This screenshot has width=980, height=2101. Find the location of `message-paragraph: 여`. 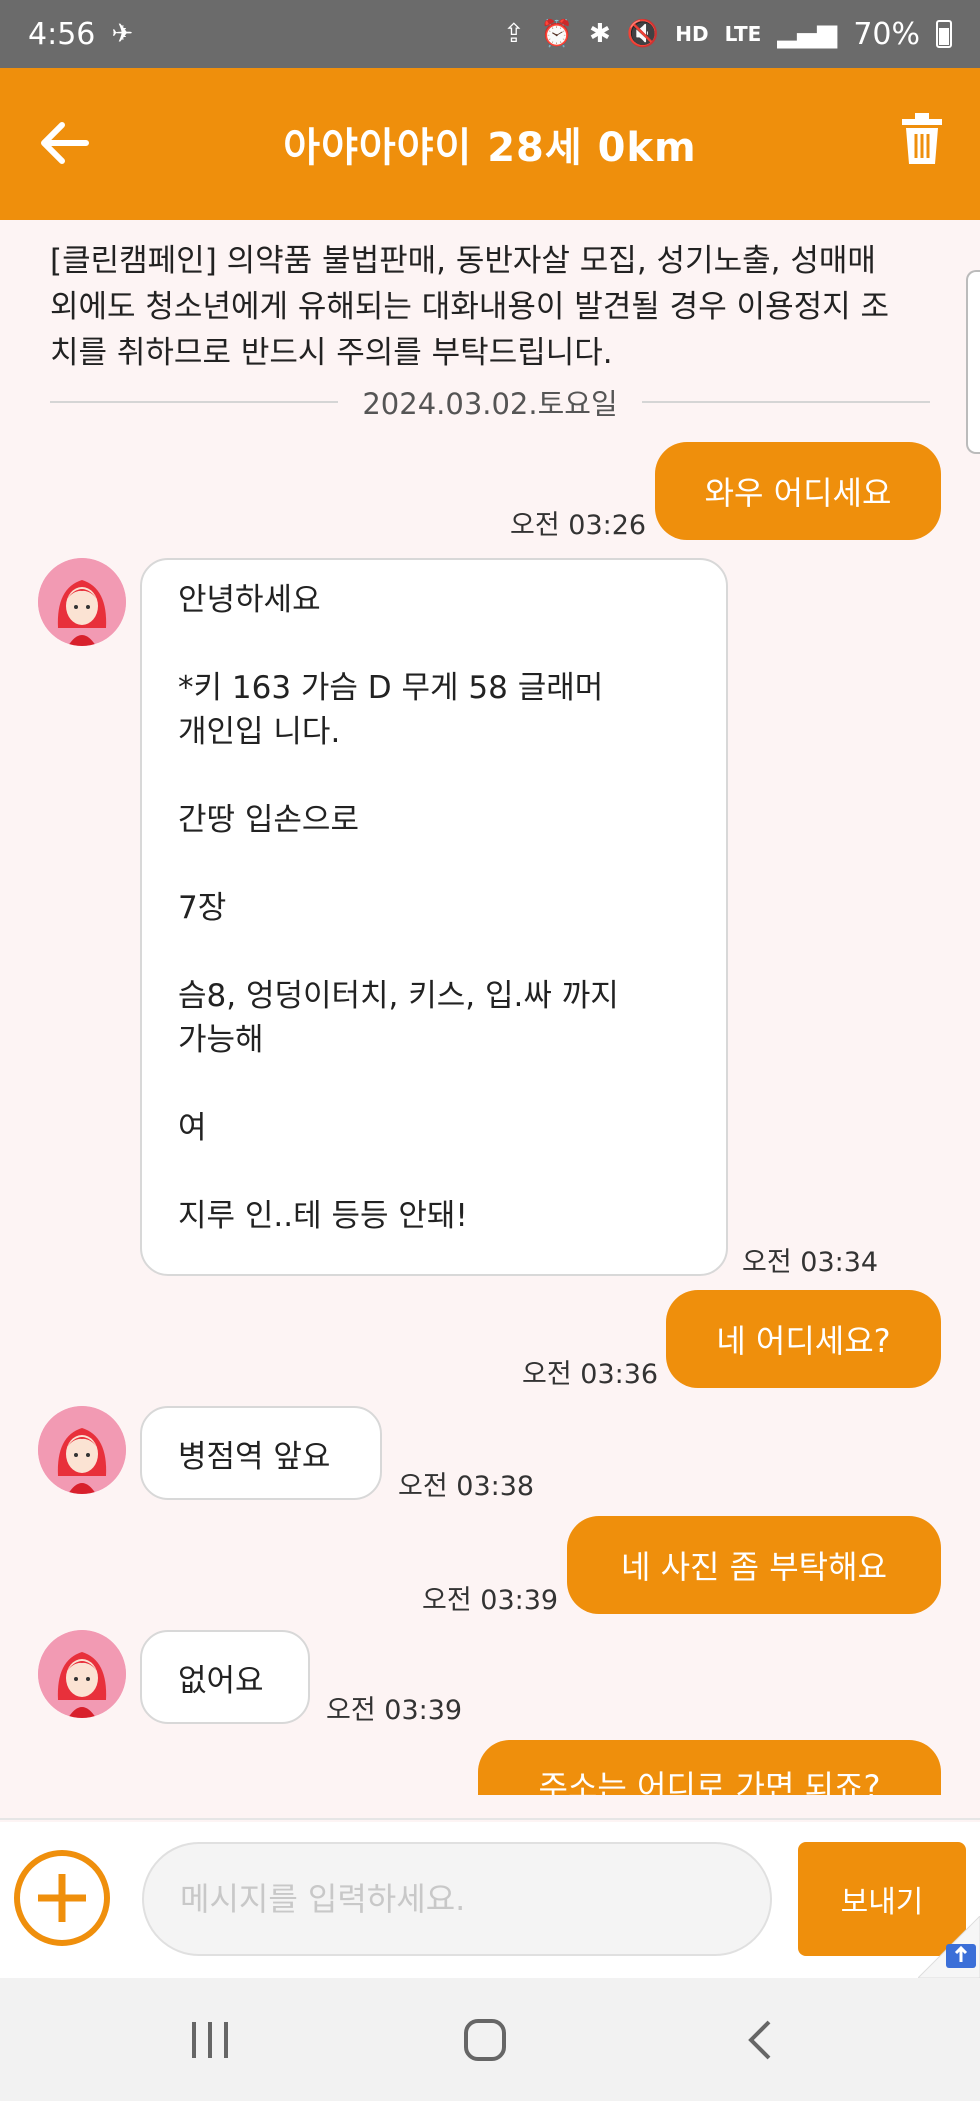

message-paragraph: 여 is located at coordinates (192, 1128).